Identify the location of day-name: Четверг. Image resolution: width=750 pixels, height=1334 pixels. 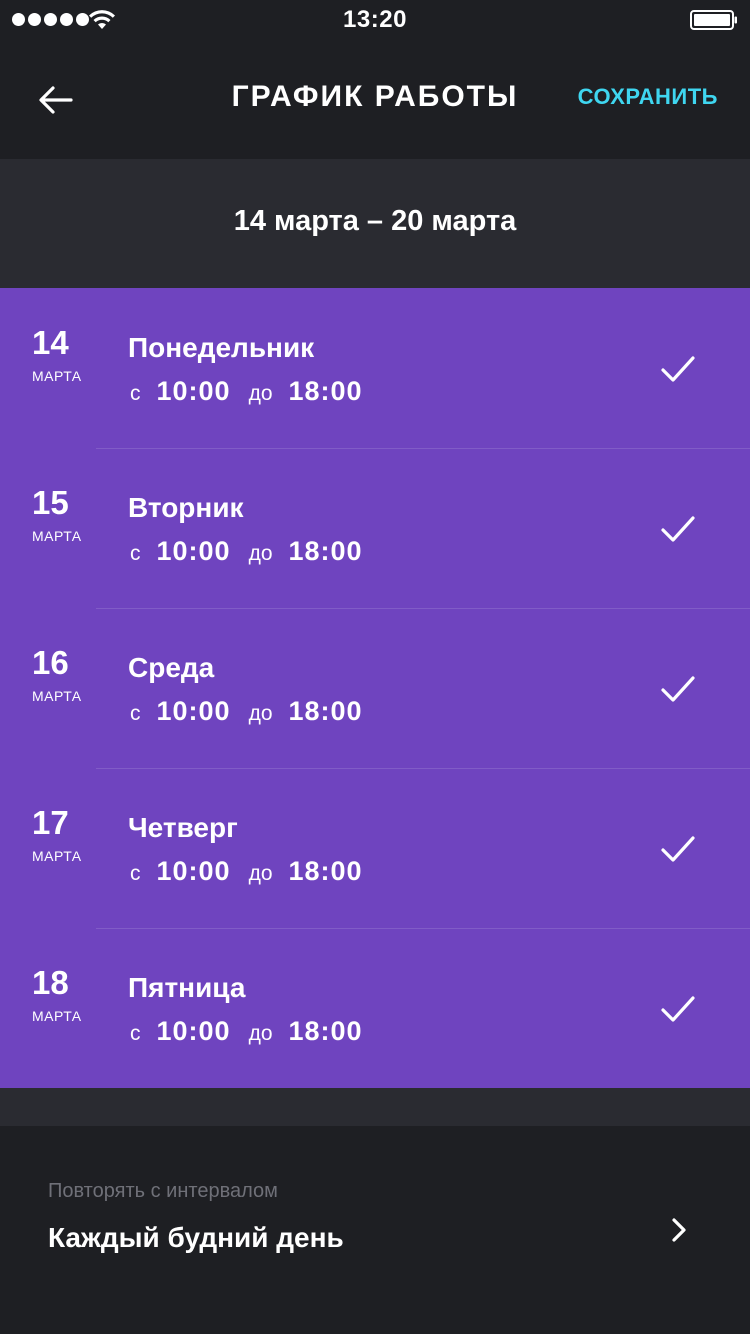
(183, 827).